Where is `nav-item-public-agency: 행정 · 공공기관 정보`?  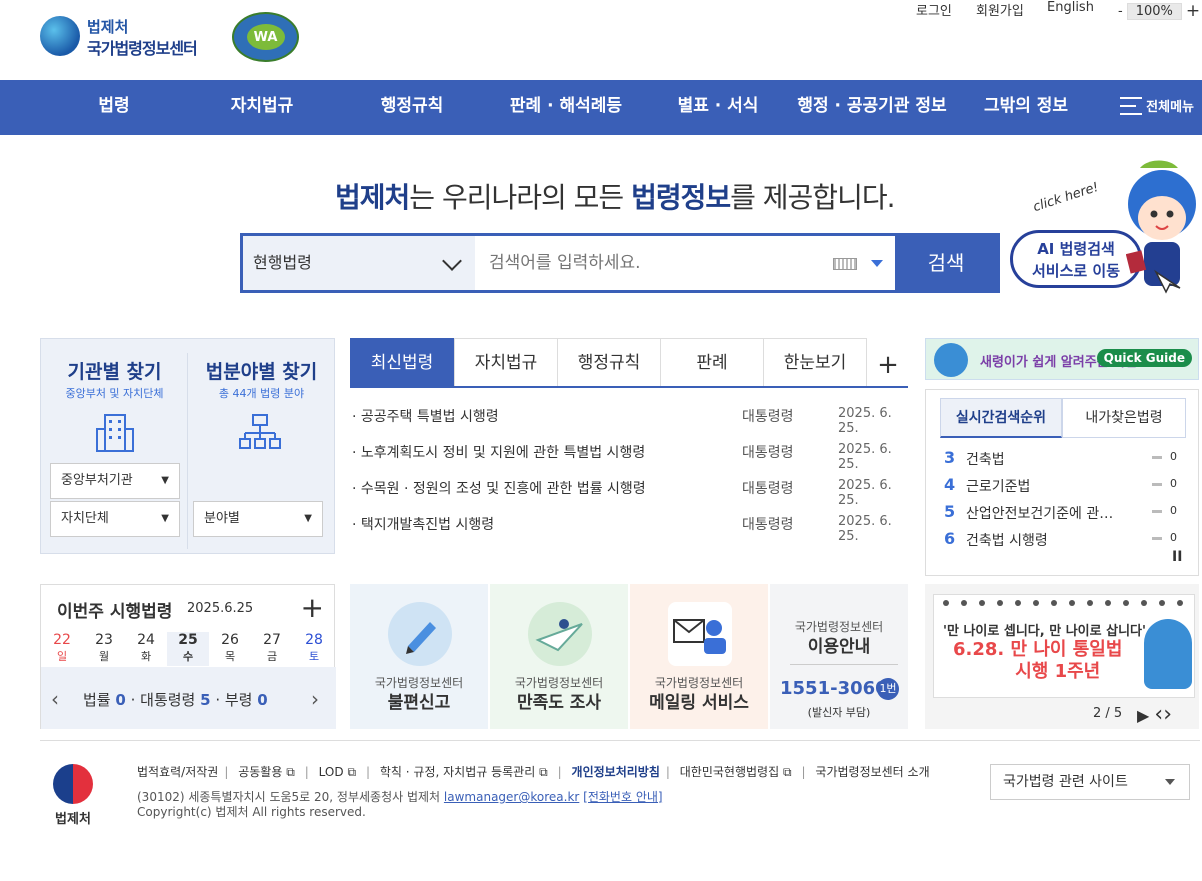 nav-item-public-agency: 행정 · 공공기관 정보 is located at coordinates (872, 107).